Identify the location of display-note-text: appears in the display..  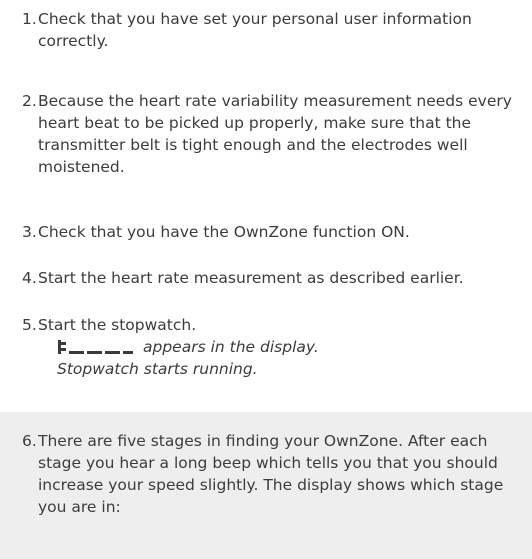
(231, 347).